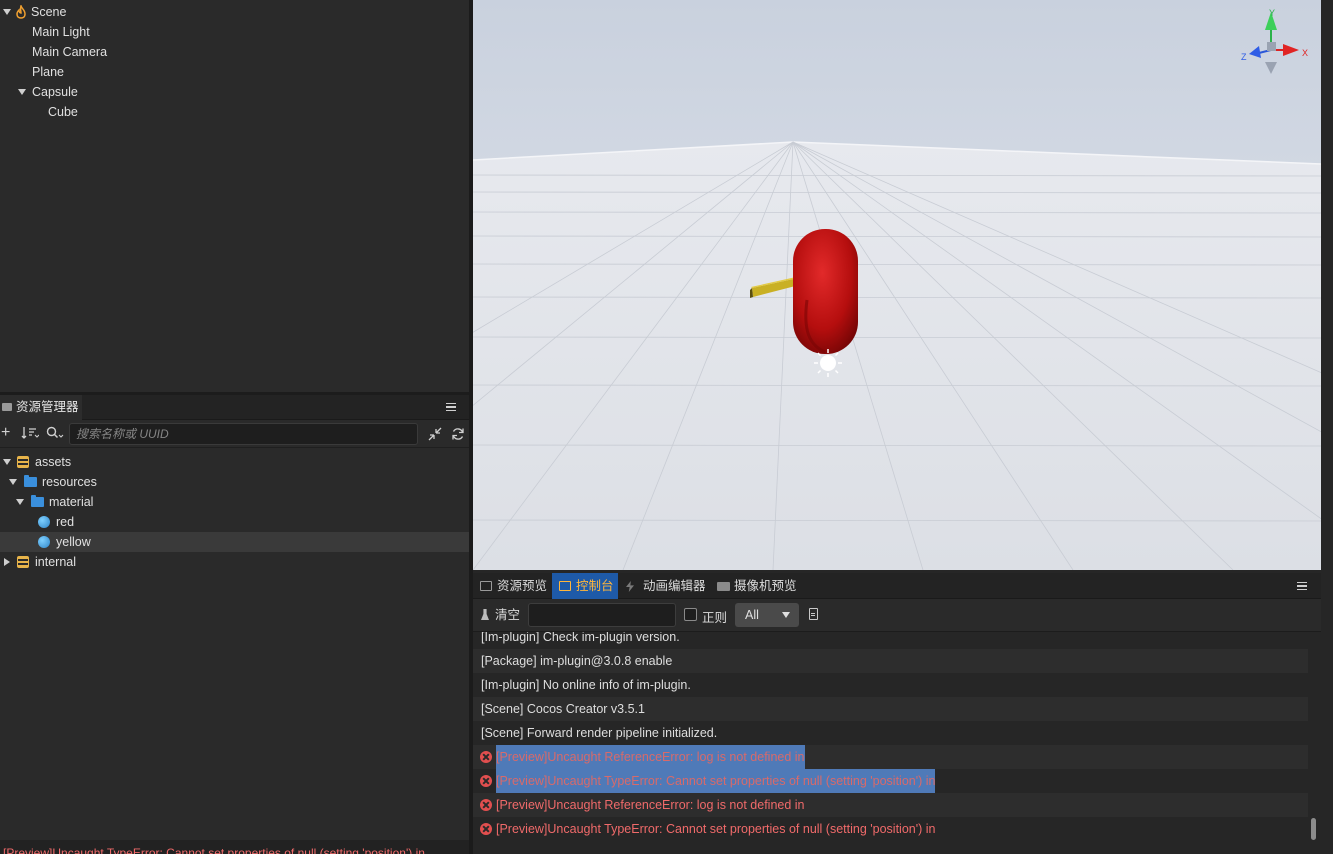 The image size is (1333, 854). I want to click on log-level-value: All, so click(752, 615).